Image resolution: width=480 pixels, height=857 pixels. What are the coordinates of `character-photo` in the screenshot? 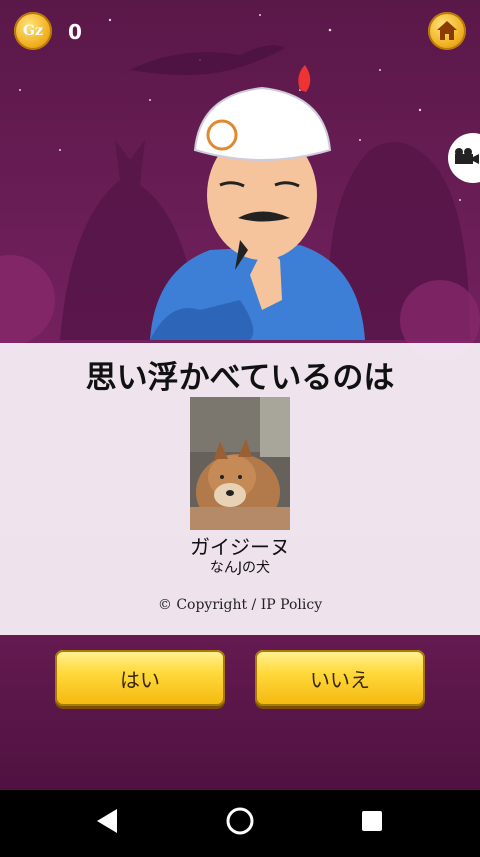 It's located at (240, 463).